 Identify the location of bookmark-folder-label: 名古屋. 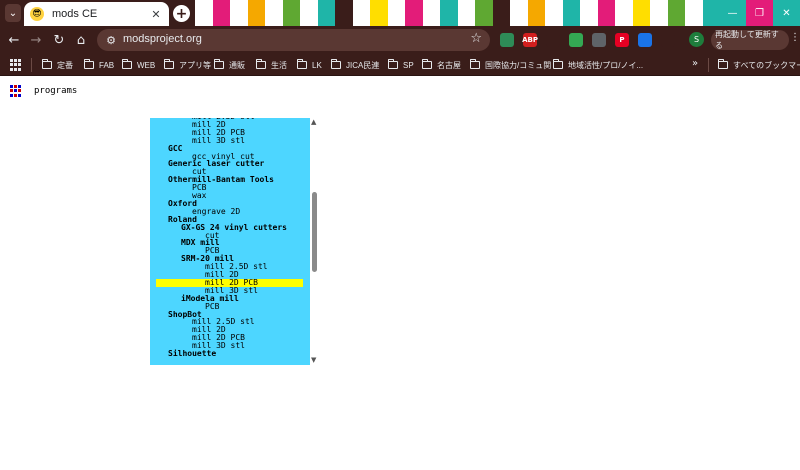
(449, 65).